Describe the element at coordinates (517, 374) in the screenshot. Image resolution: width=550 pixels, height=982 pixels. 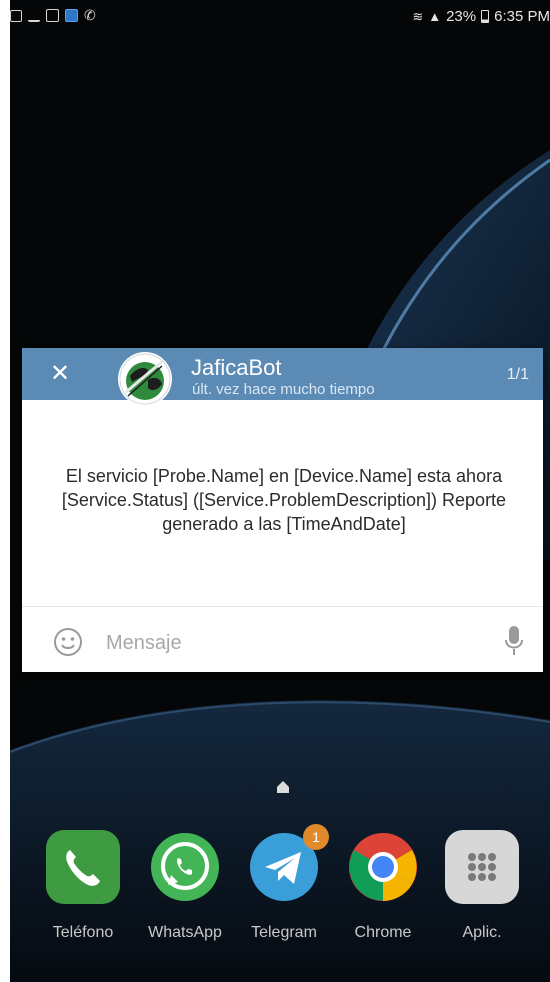
I see `message-counter: 1/1` at that location.